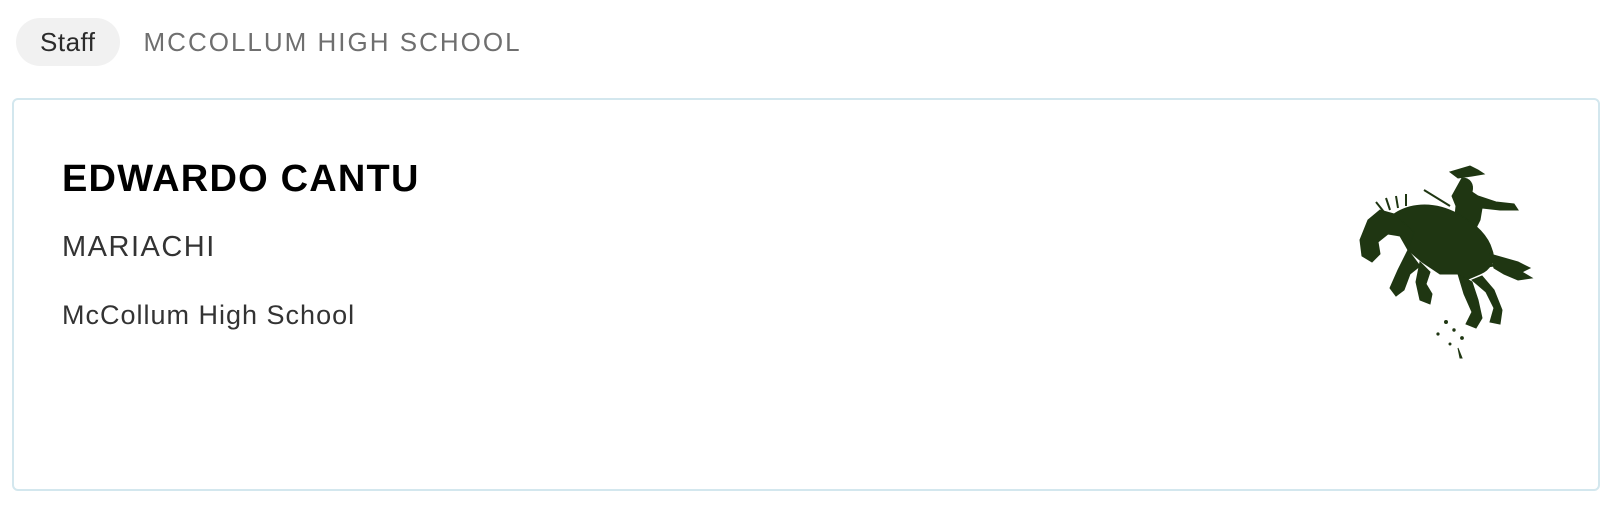  Describe the element at coordinates (1449, 261) in the screenshot. I see `bronco-rider-logo-icon` at that location.